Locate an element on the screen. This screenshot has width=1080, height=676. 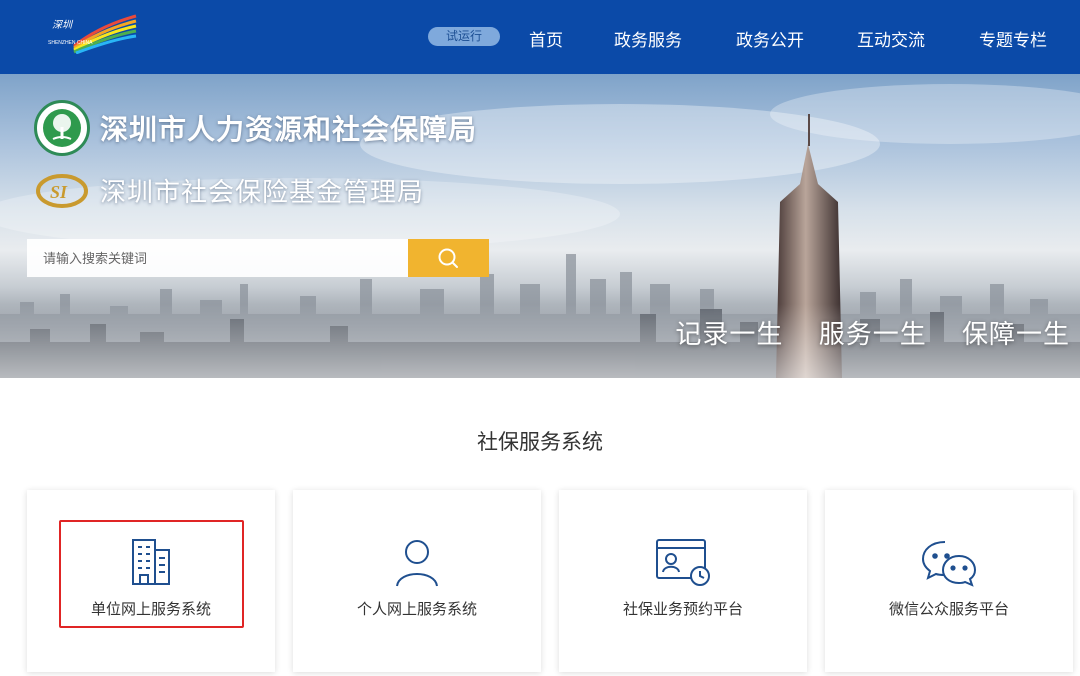
card-personal-online-service: 个人网上服务系统 is located at coordinates (417, 581).